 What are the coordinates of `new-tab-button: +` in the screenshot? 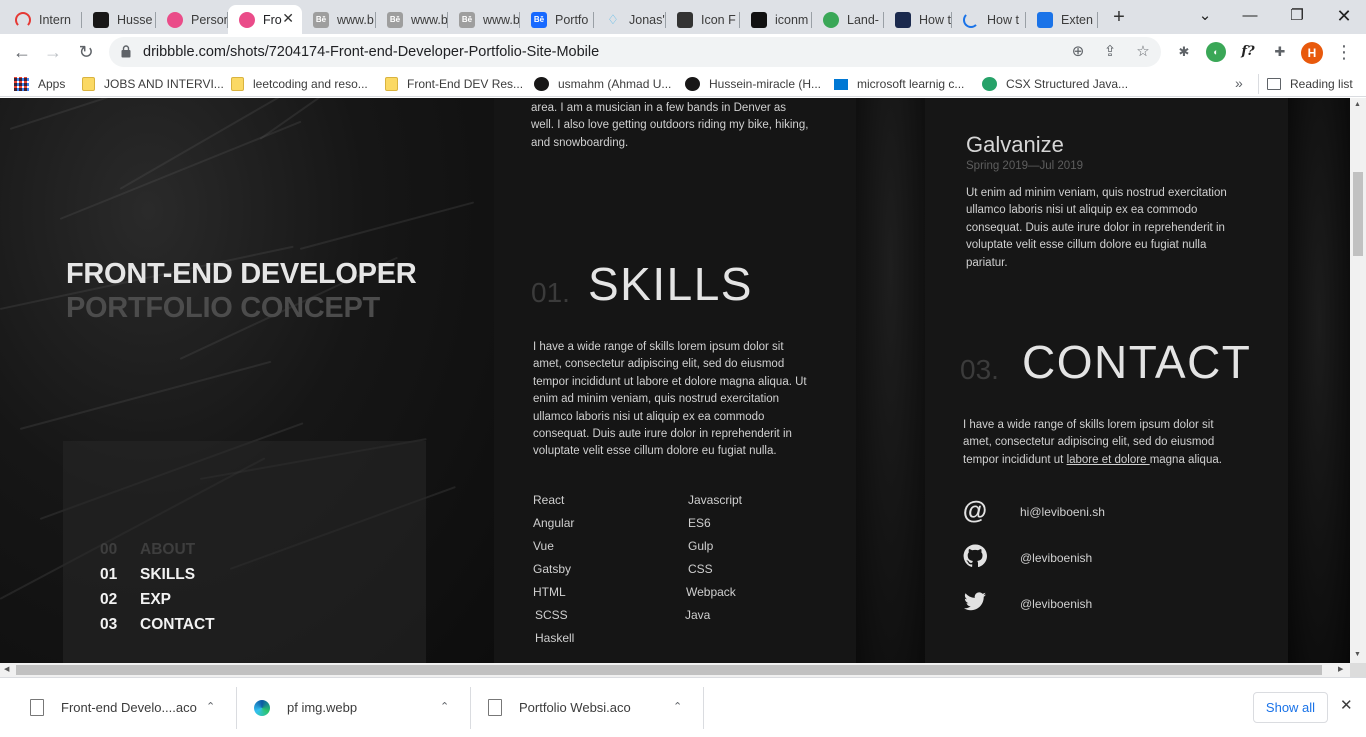 It's located at (1119, 17).